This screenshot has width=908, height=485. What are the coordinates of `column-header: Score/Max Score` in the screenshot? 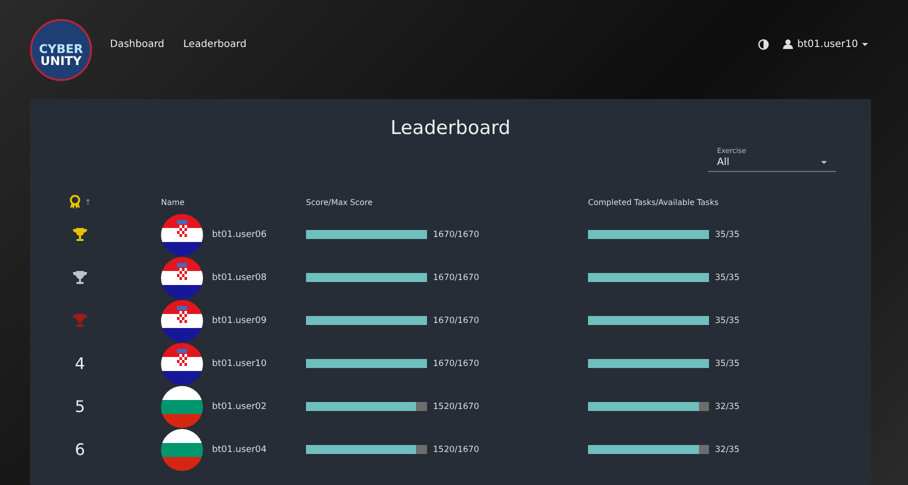 It's located at (447, 202).